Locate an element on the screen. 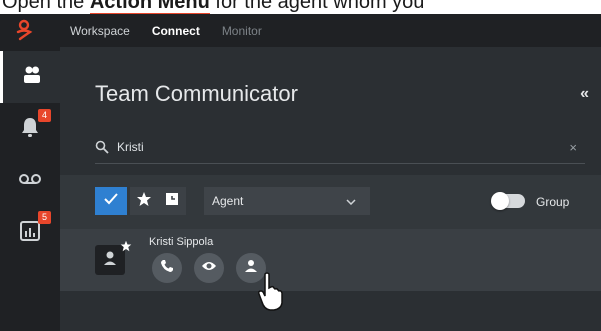  sidebar-item-voicemail is located at coordinates (30, 181).